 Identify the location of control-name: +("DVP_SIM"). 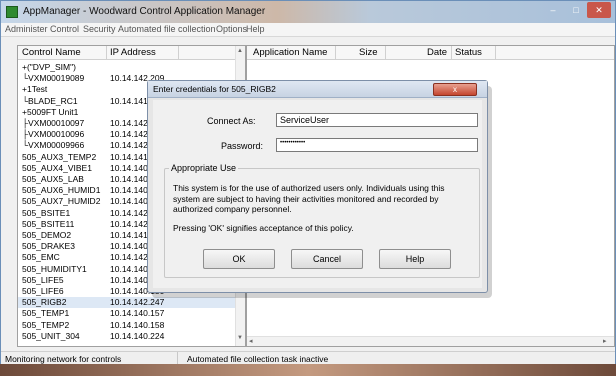
(49, 67).